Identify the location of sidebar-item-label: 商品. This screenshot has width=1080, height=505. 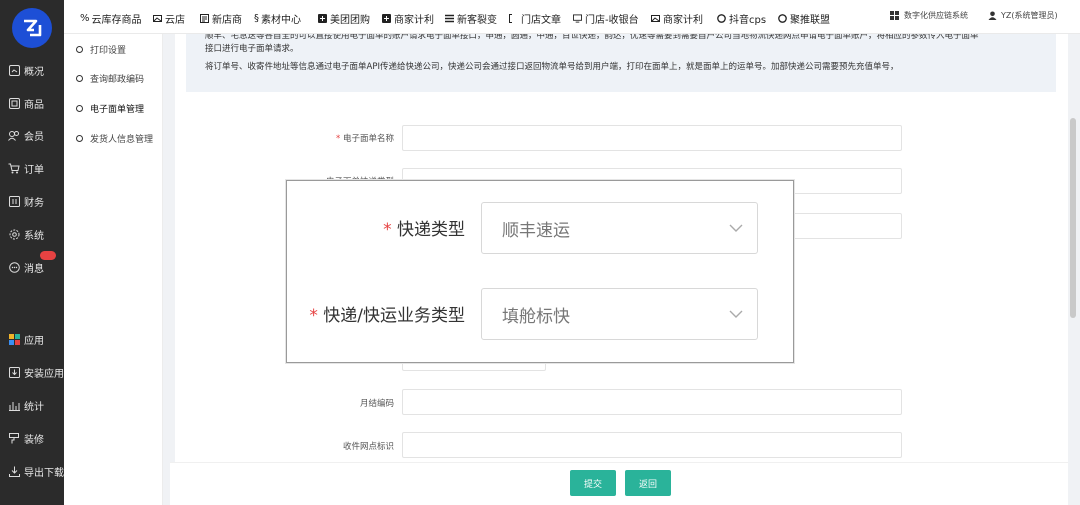
(34, 105).